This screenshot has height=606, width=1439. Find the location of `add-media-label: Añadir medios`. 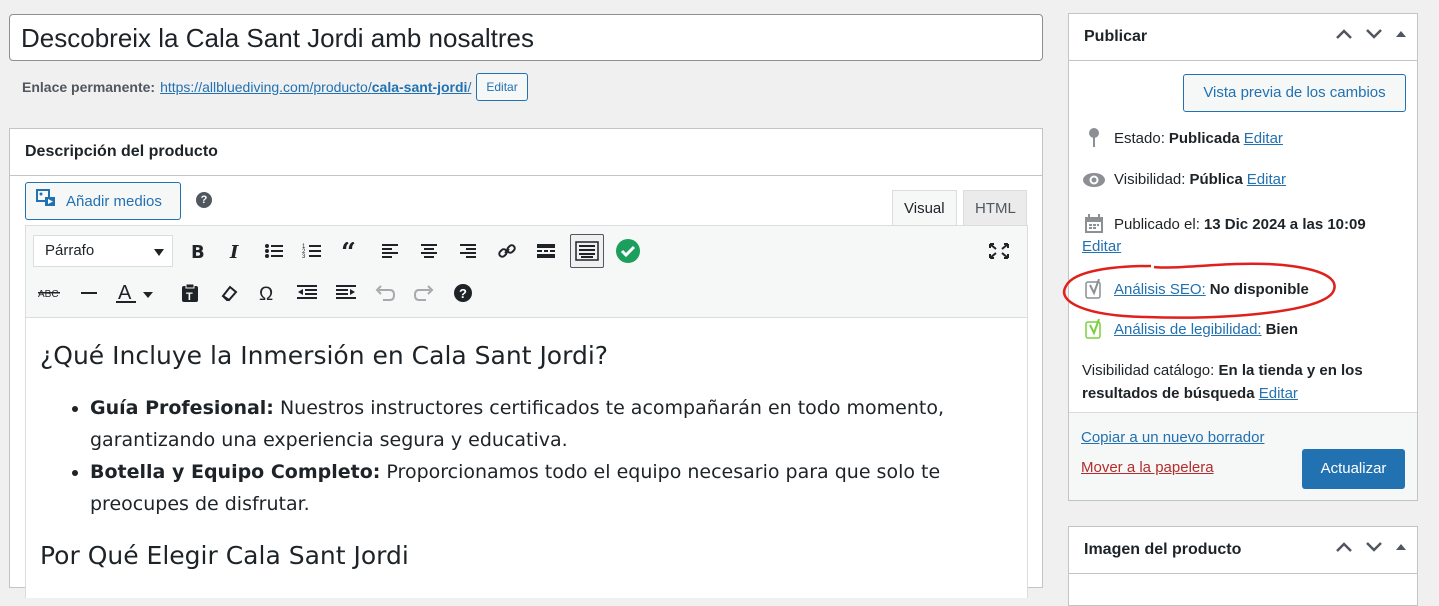

add-media-label: Añadir medios is located at coordinates (114, 201).